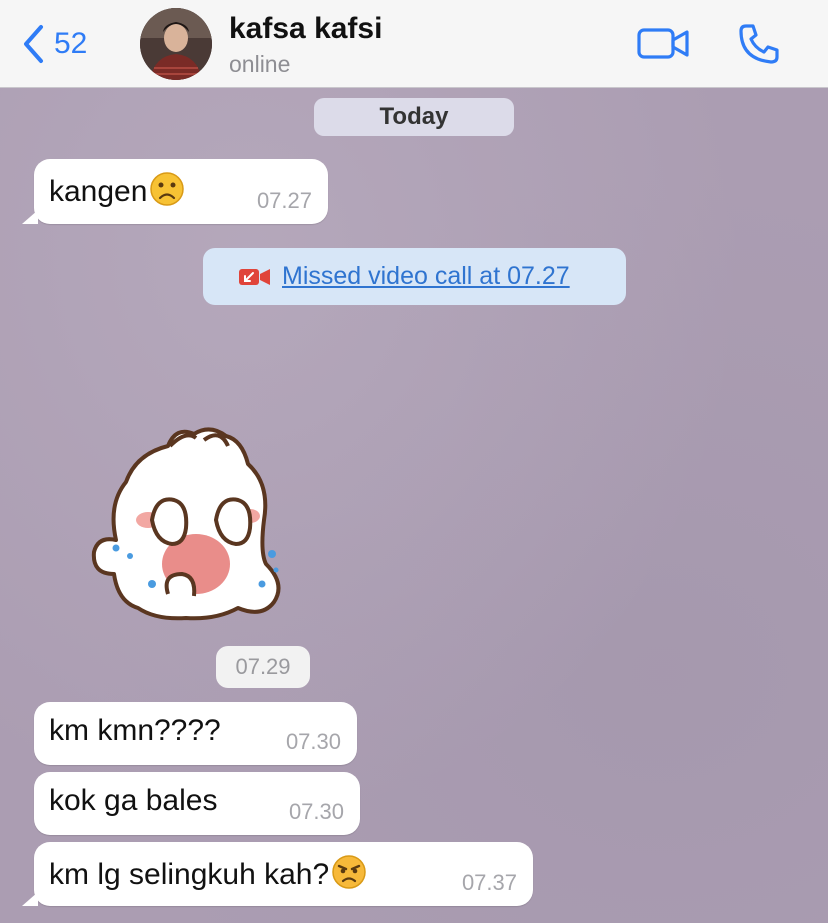  What do you see at coordinates (71, 43) in the screenshot?
I see `unread-count: 52` at bounding box center [71, 43].